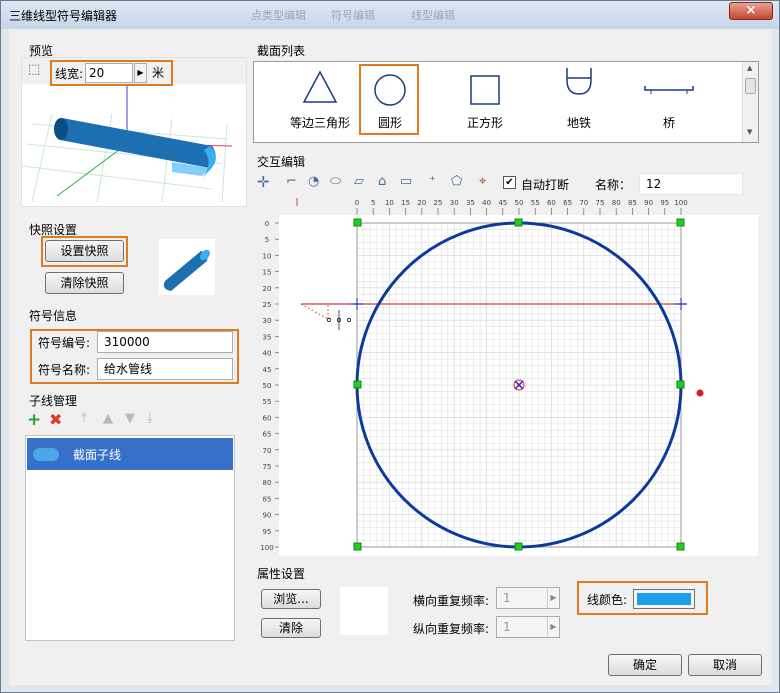 This screenshot has height=693, width=780. What do you see at coordinates (108, 418) in the screenshot?
I see `move-up-icon: ▲` at bounding box center [108, 418].